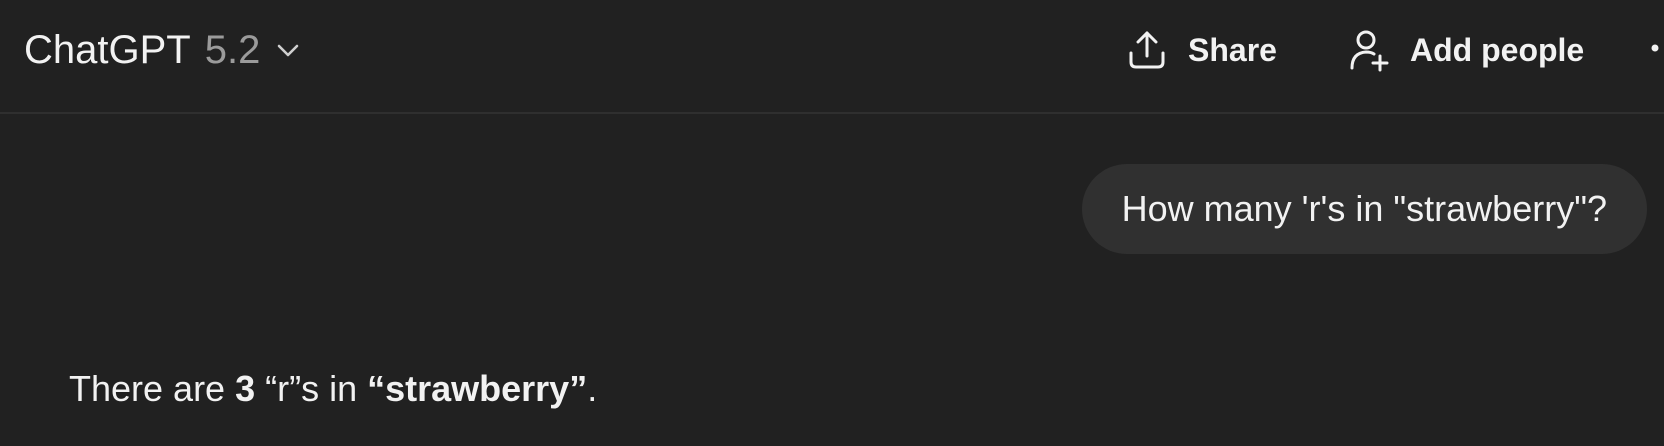 The height and width of the screenshot is (446, 1664). I want to click on assistant-text-prefix: There are, so click(152, 388).